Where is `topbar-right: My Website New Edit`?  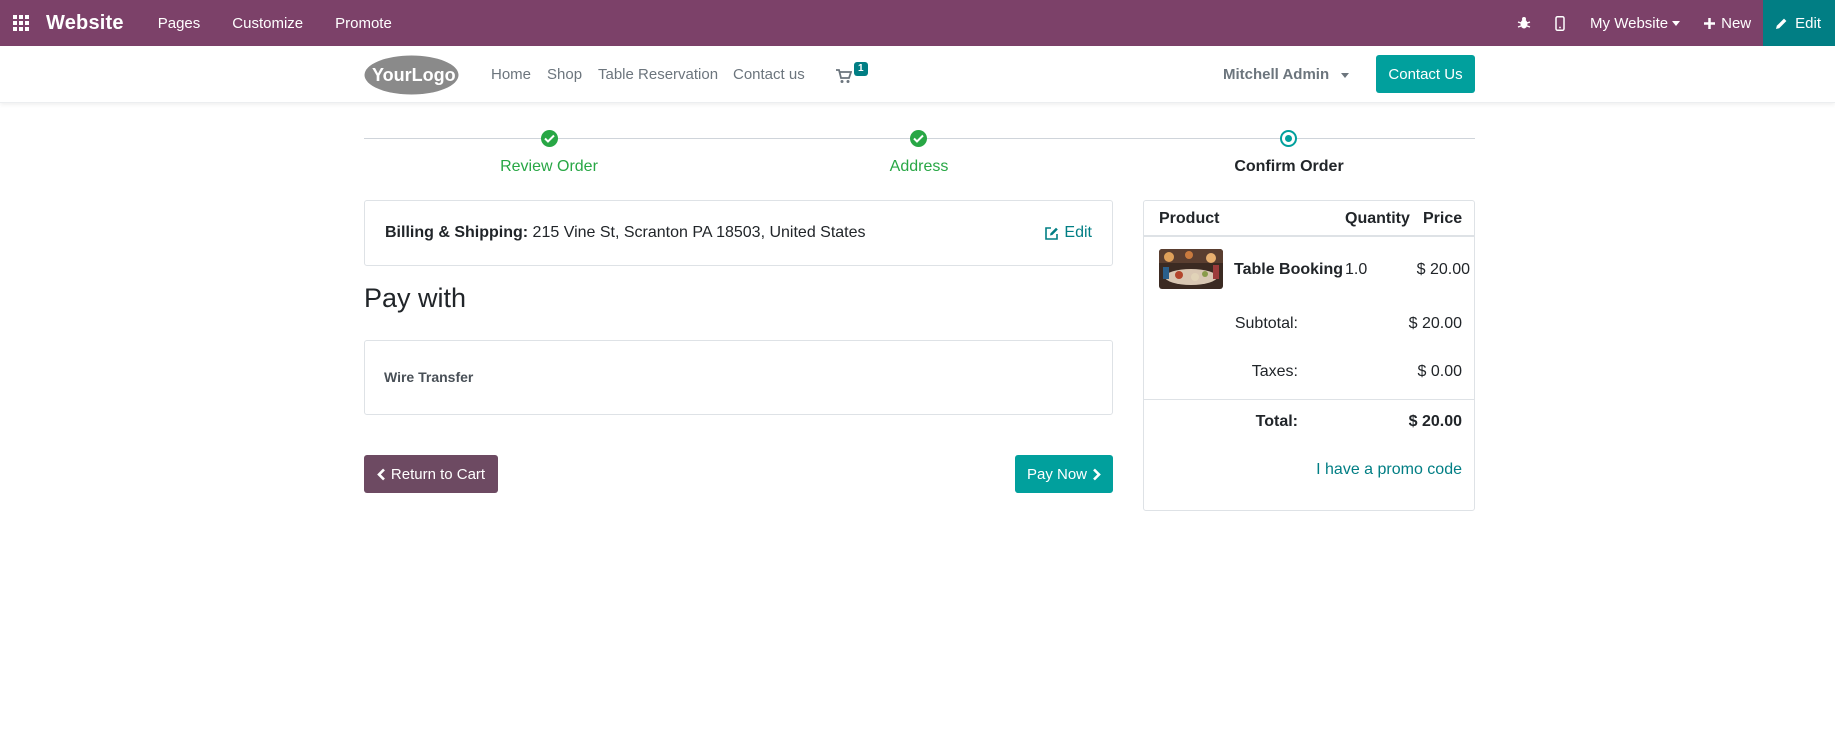 topbar-right: My Website New Edit is located at coordinates (1670, 23).